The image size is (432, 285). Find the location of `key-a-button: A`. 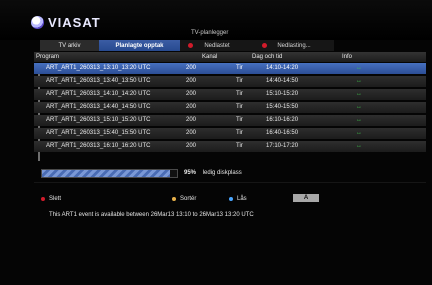

key-a-button: A is located at coordinates (306, 198).